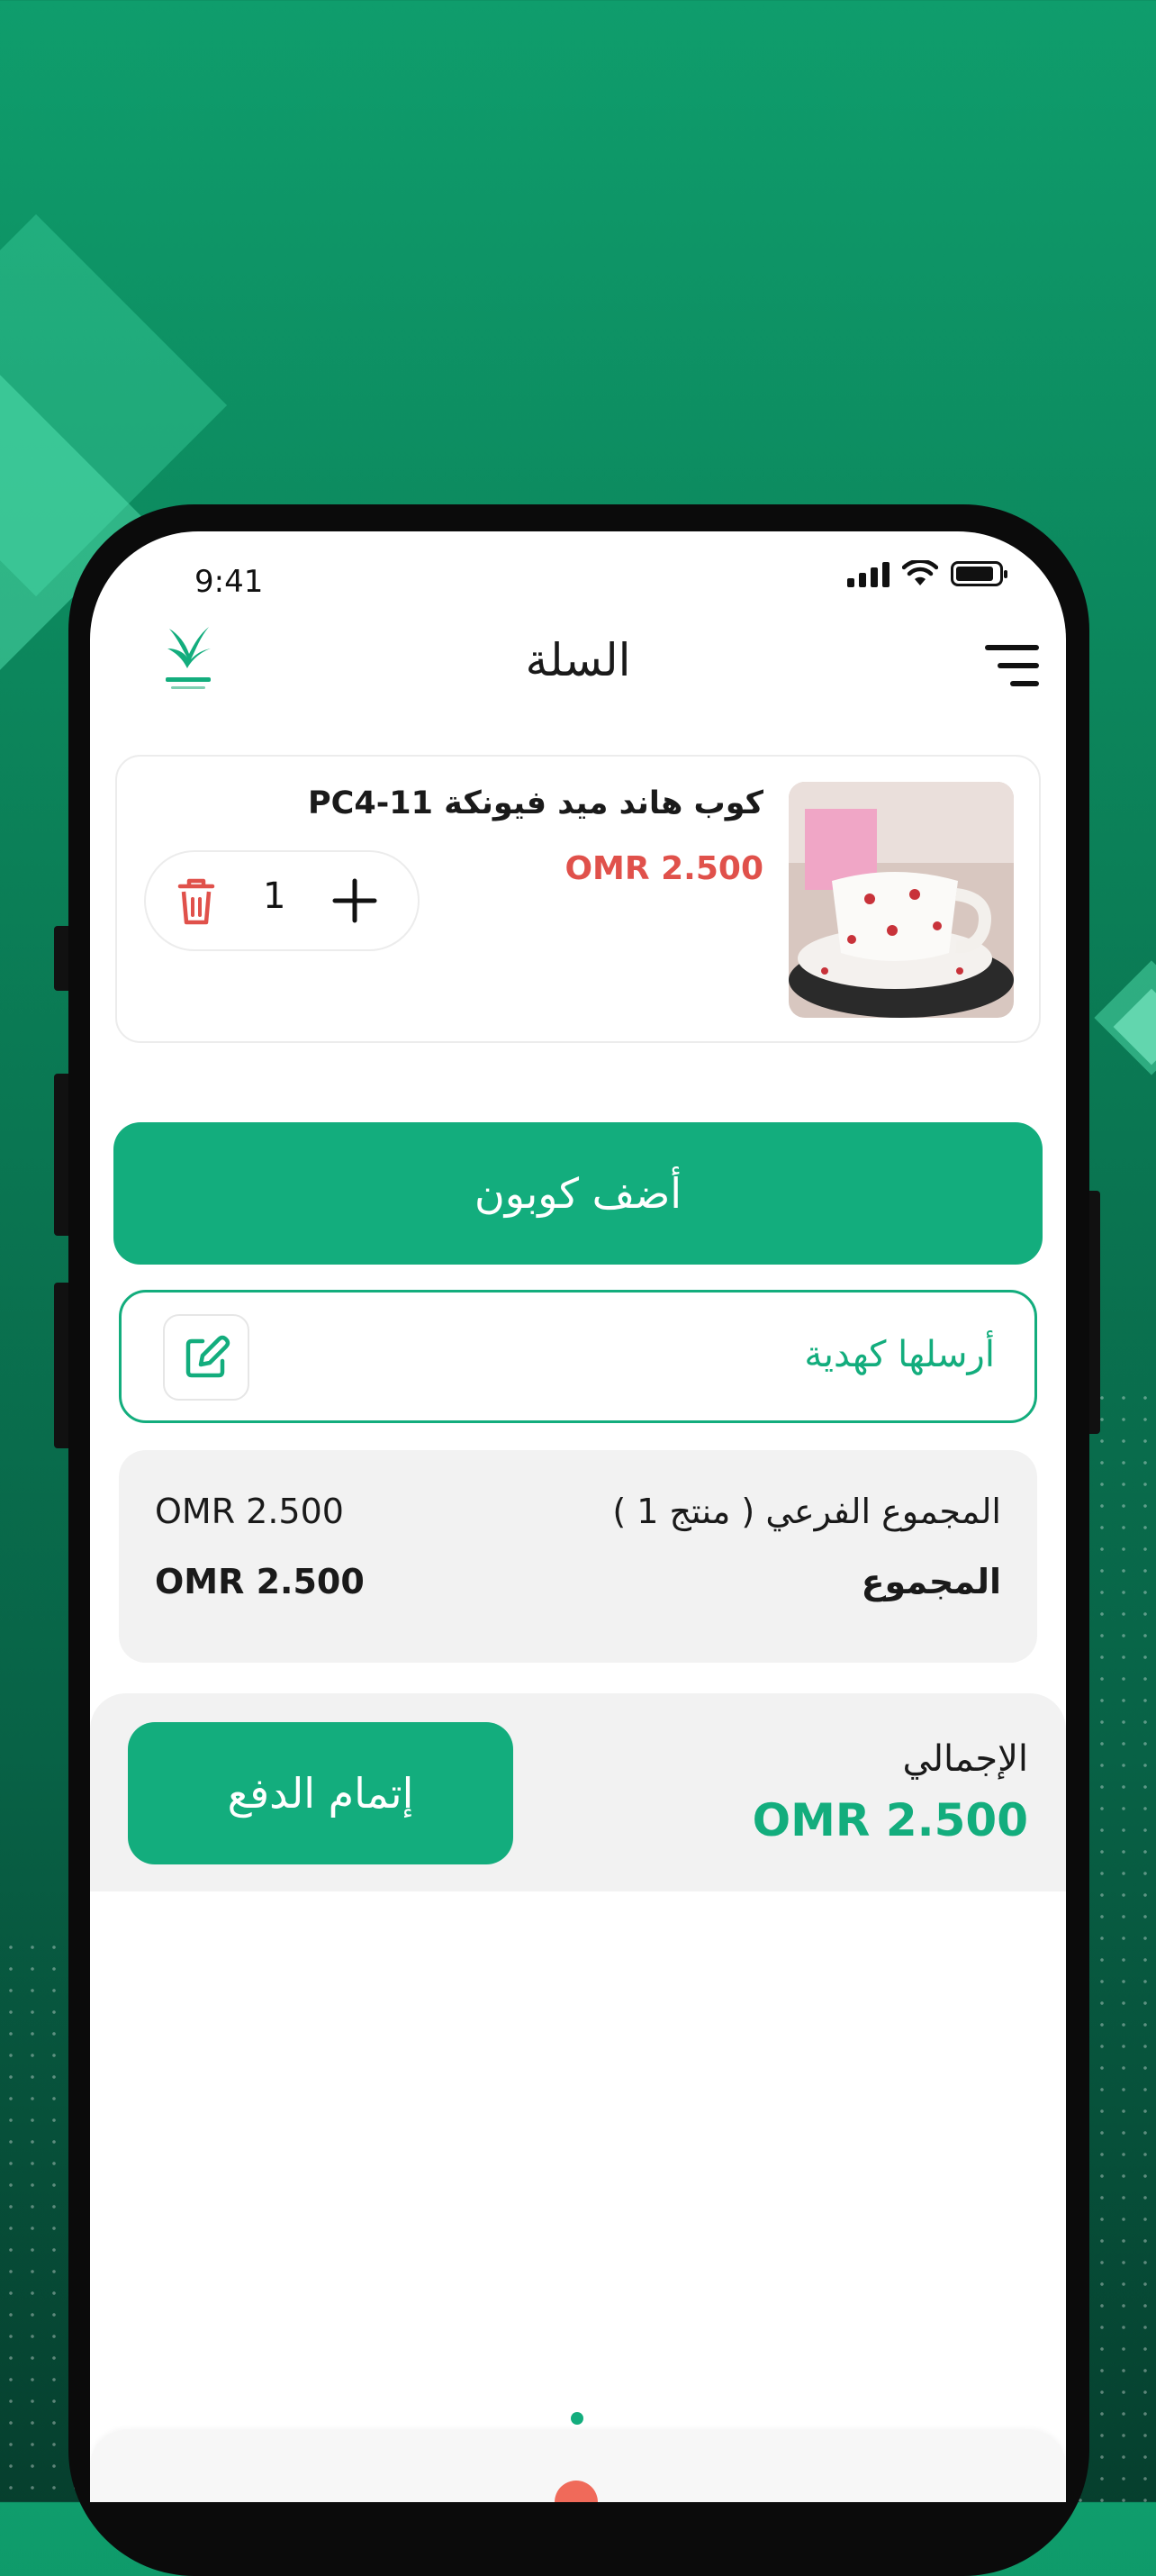  What do you see at coordinates (578, 1792) in the screenshot?
I see `checkout-bar: إتمام الدفع الإجمالي OMR 2.500` at bounding box center [578, 1792].